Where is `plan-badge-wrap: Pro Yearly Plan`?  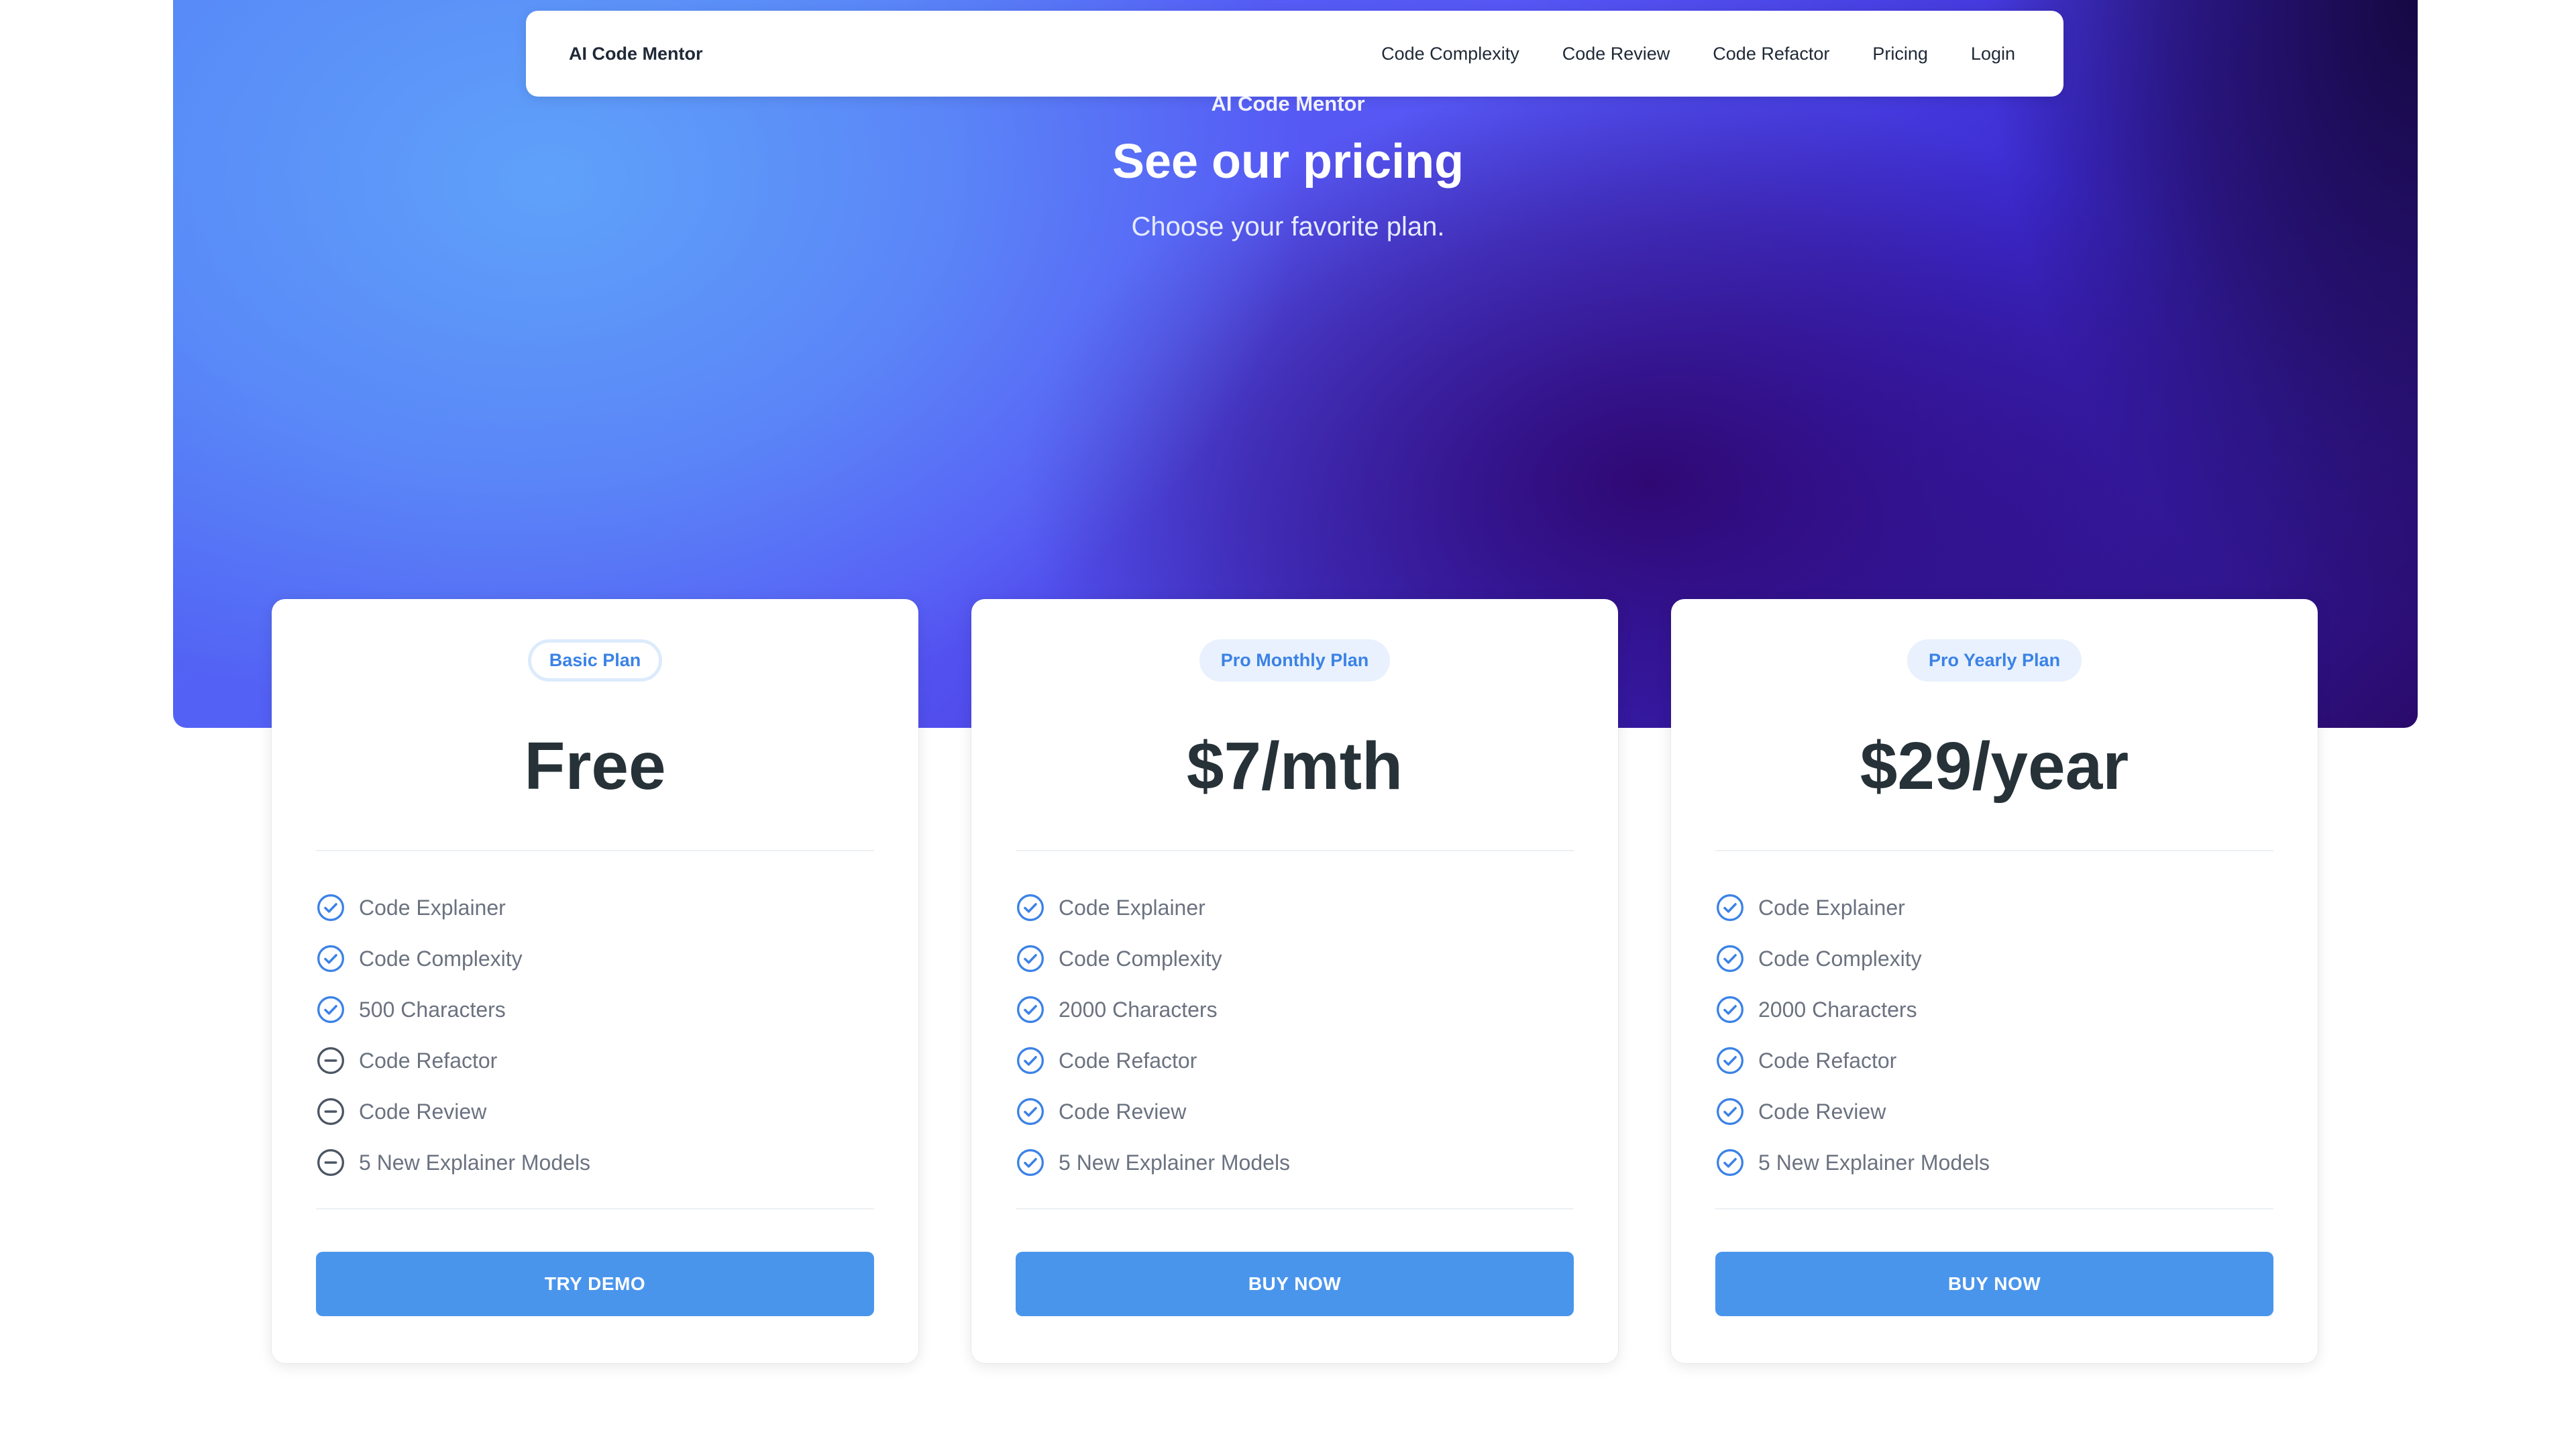 plan-badge-wrap: Pro Yearly Plan is located at coordinates (1994, 660).